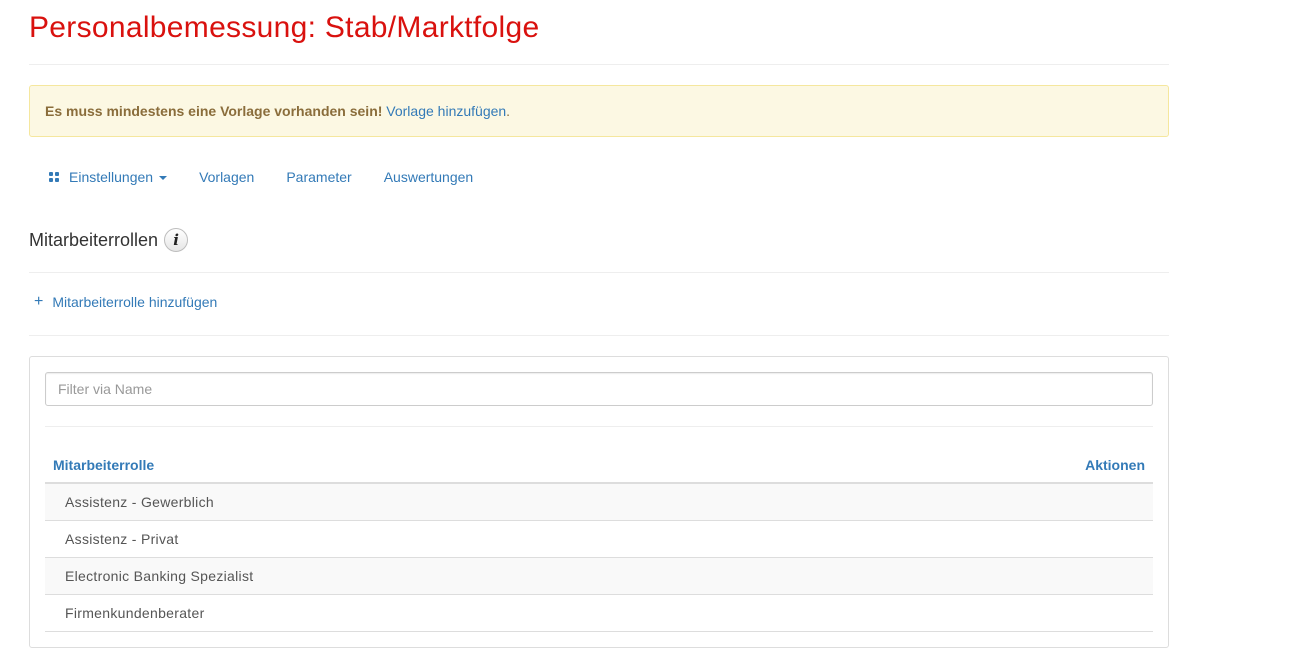  What do you see at coordinates (508, 111) in the screenshot?
I see `alert-suffix: .` at bounding box center [508, 111].